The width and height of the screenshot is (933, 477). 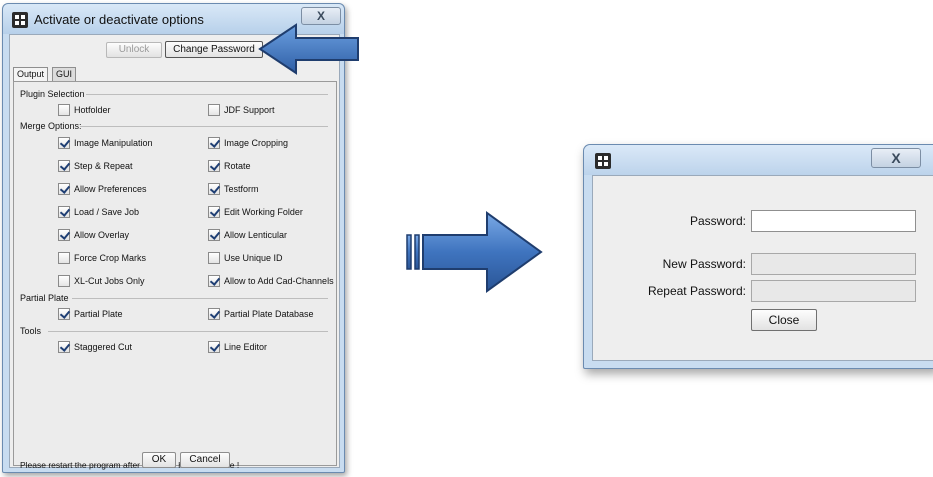 I want to click on ok-button: OK, so click(x=159, y=460).